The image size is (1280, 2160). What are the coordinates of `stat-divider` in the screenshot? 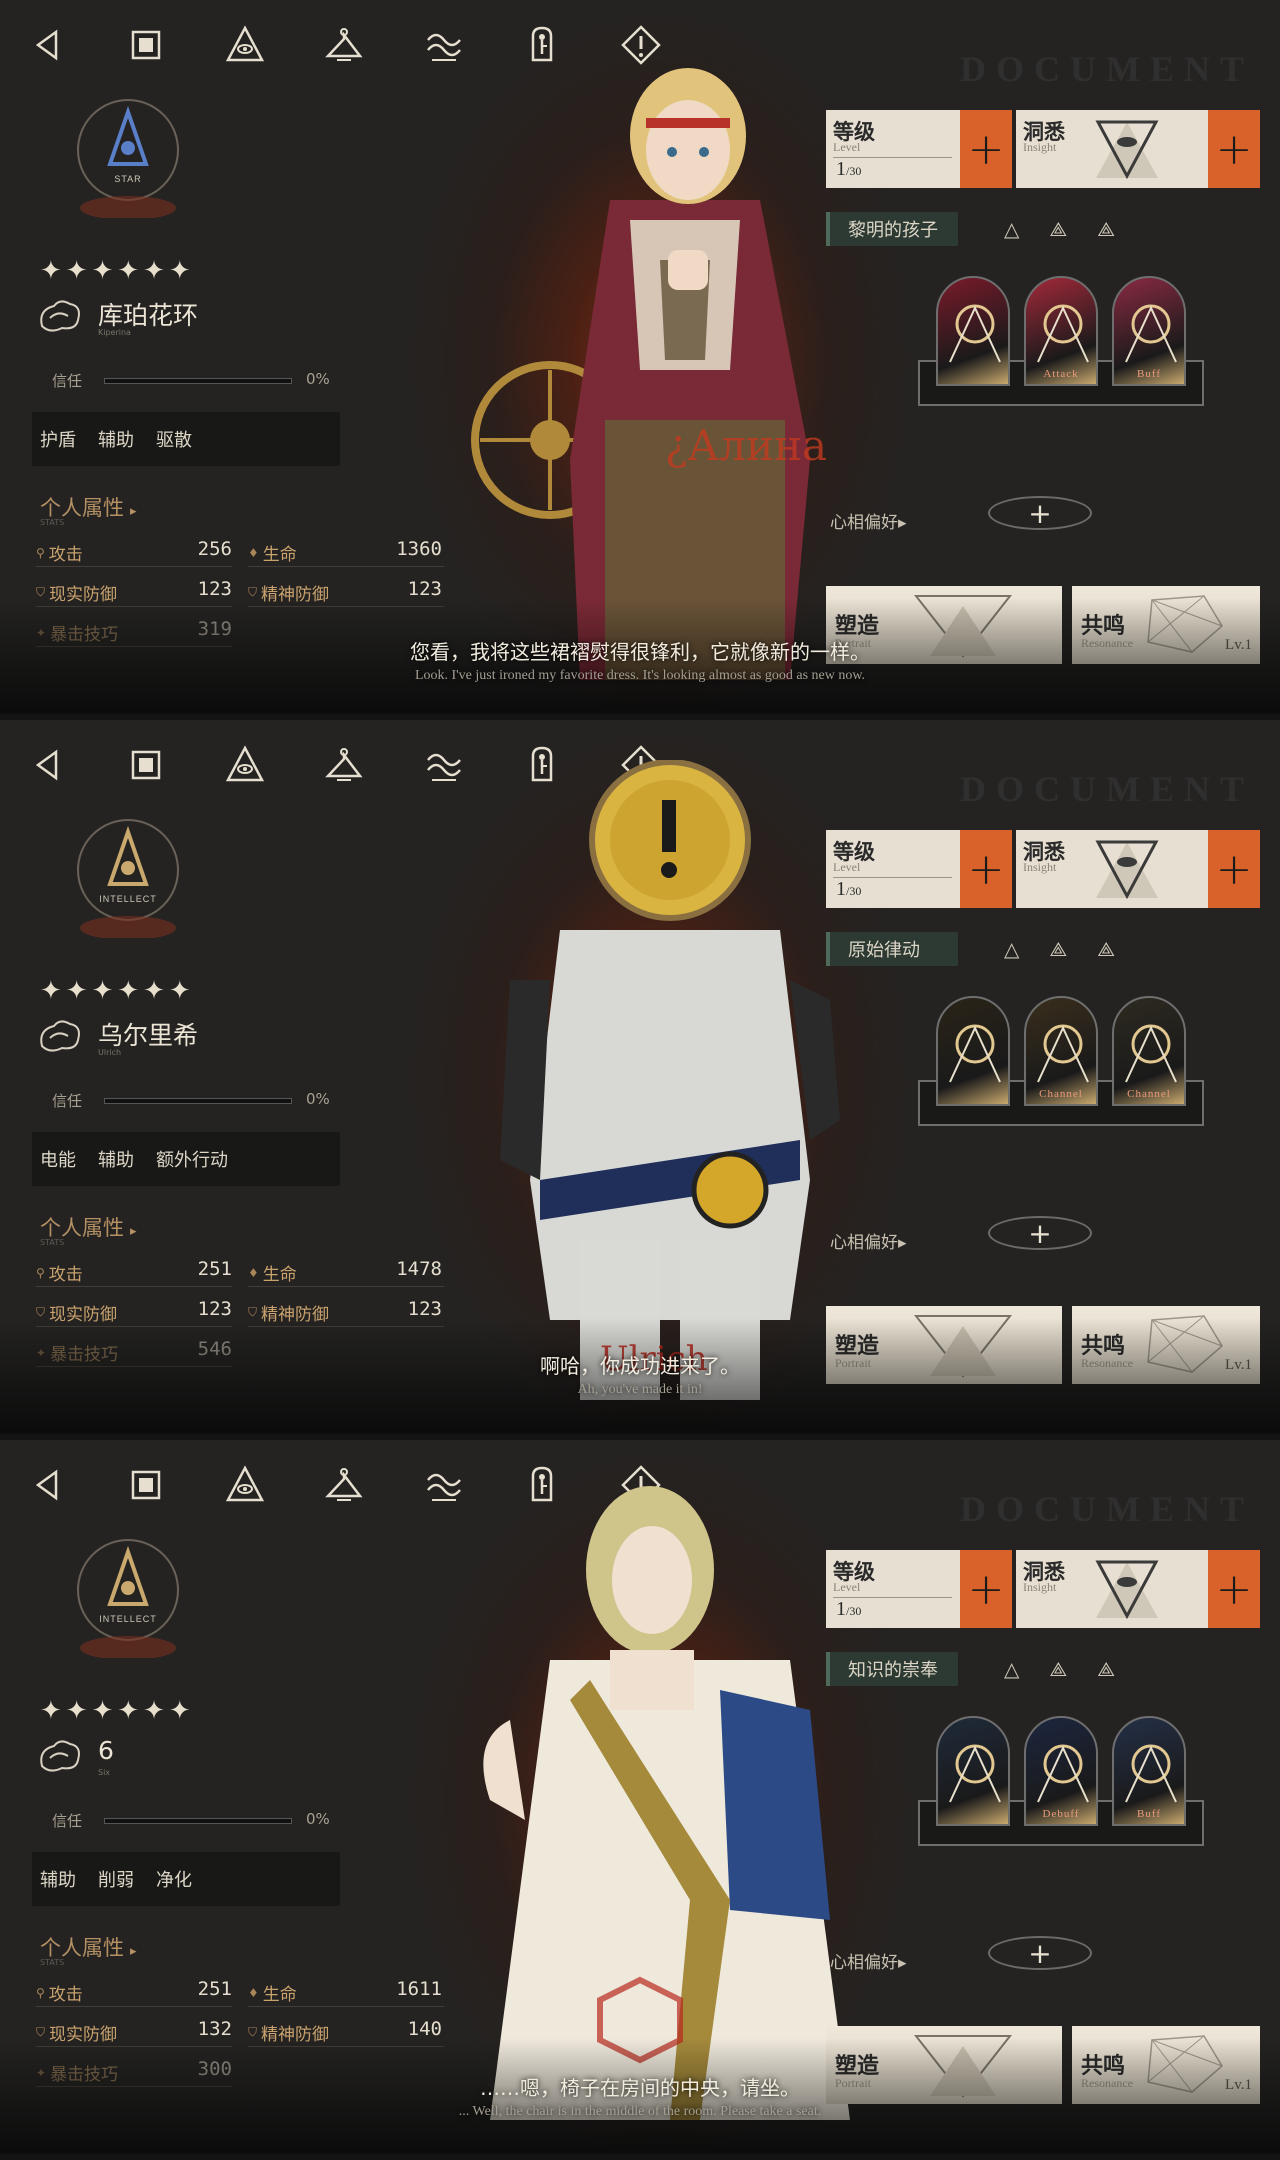 It's located at (134, 1286).